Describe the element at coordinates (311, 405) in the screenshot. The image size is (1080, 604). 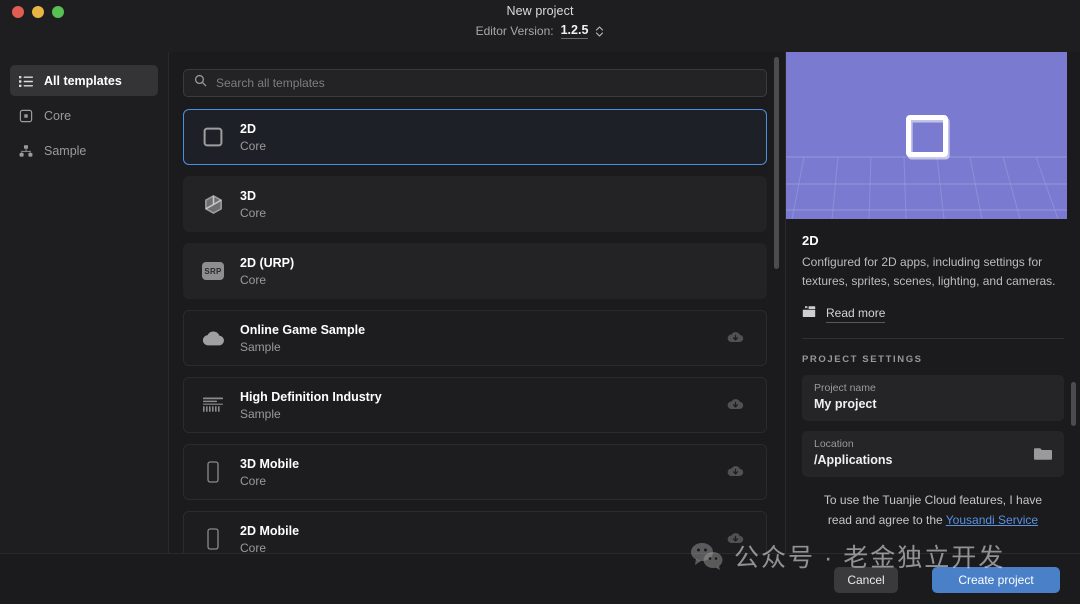
I see `template-text: High Definition Industry Sample` at that location.